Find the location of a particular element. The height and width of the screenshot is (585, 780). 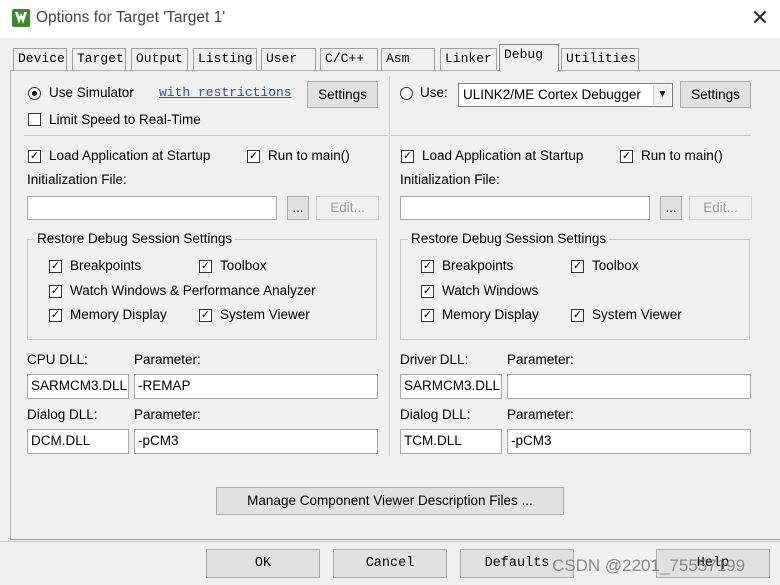

left-breakpoints-checkbox: ✓ is located at coordinates (55, 266).